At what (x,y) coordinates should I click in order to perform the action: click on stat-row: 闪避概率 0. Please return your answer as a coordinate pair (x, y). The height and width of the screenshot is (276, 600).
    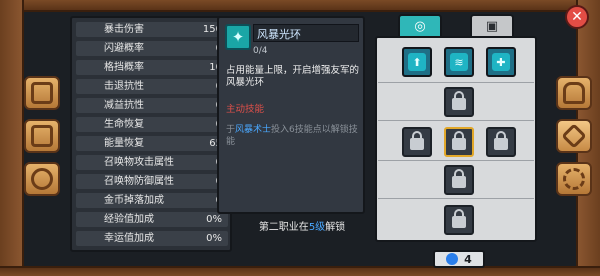
    Looking at the image, I should click on (152, 48).